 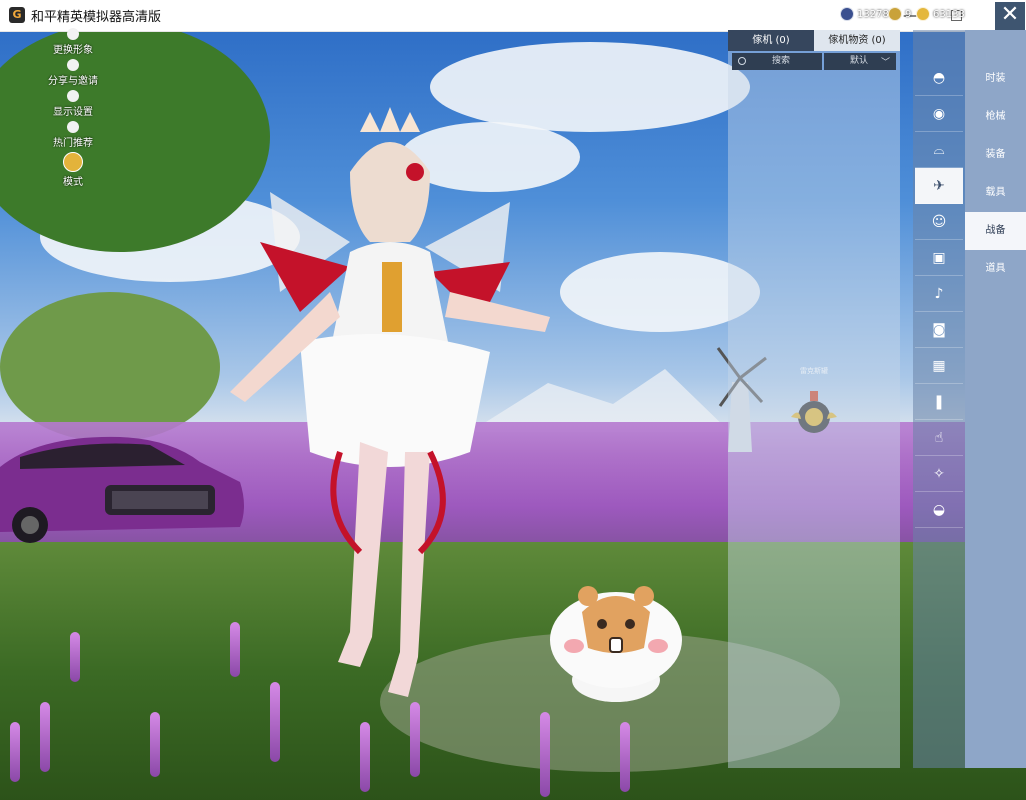 I want to click on wand-icon: ✧, so click(x=939, y=474).